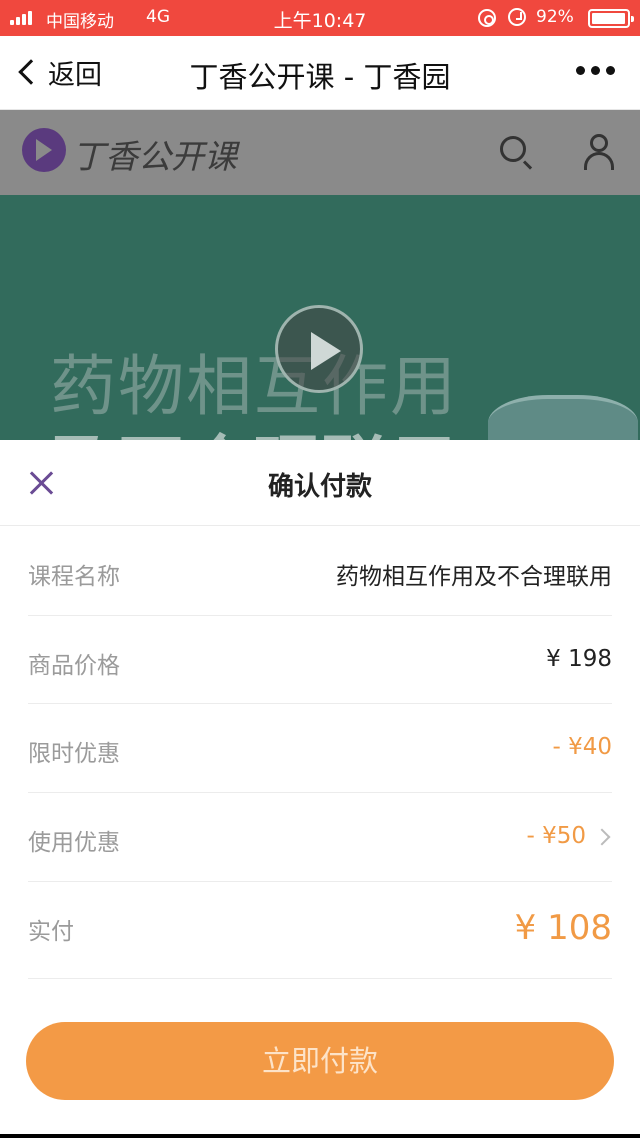 This screenshot has height=1138, width=640. I want to click on site-name: 丁香公开课, so click(154, 156).